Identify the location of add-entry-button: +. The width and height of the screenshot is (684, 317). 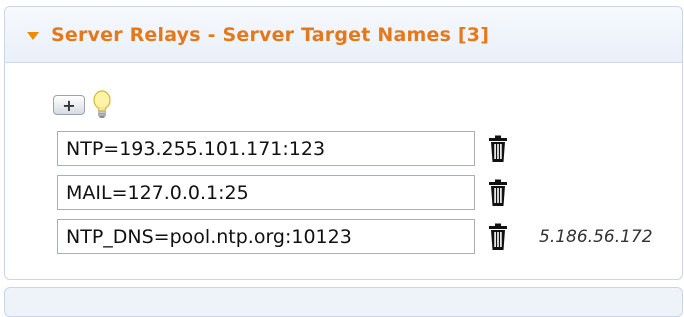
(69, 105).